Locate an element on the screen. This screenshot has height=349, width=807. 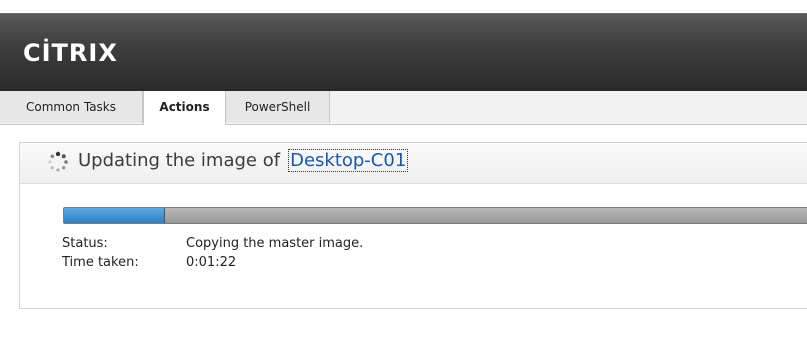
tab-common-tasks: Common Tasks is located at coordinates (71, 107).